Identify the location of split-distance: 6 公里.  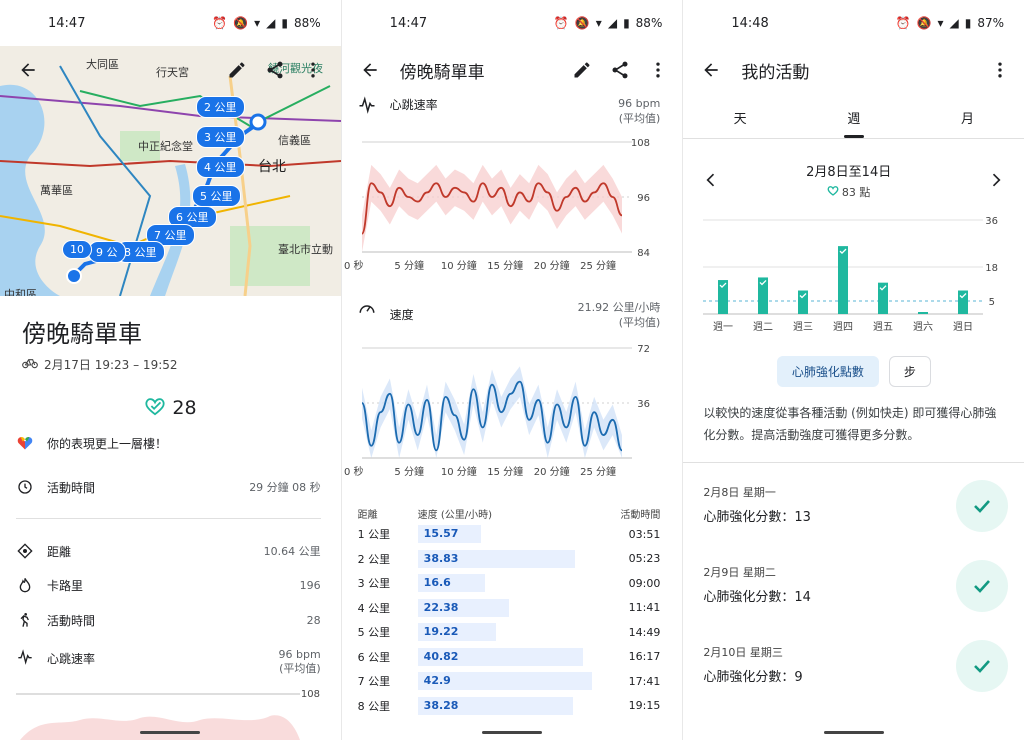
(374, 657).